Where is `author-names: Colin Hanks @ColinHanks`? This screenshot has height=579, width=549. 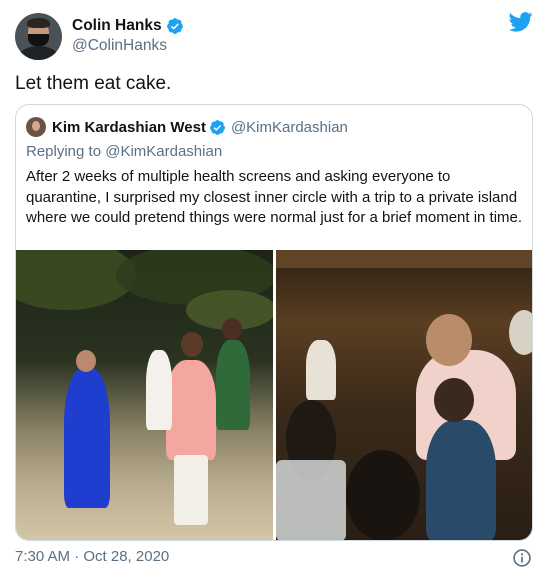 author-names: Colin Hanks @ColinHanks is located at coordinates (128, 36).